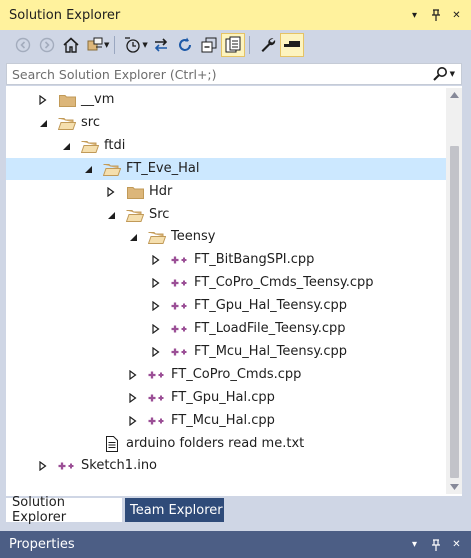  What do you see at coordinates (226, 192) in the screenshot?
I see `tree-row: Hdr` at bounding box center [226, 192].